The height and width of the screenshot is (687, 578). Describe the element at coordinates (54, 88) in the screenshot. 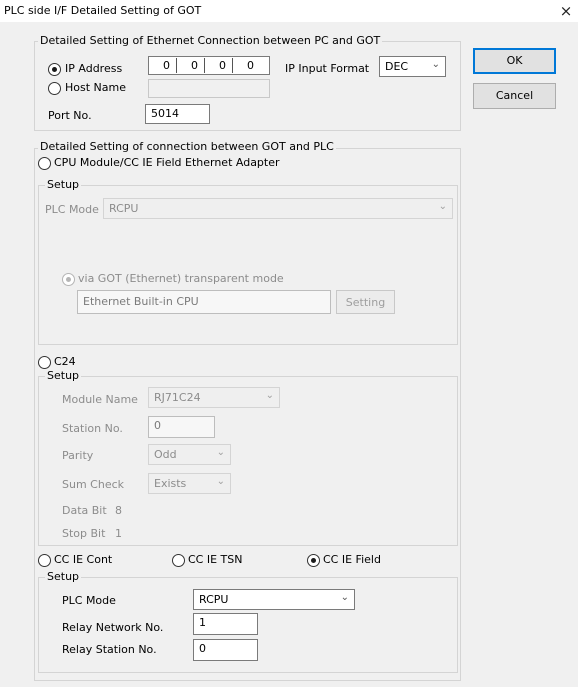

I see `host-name-radio` at that location.